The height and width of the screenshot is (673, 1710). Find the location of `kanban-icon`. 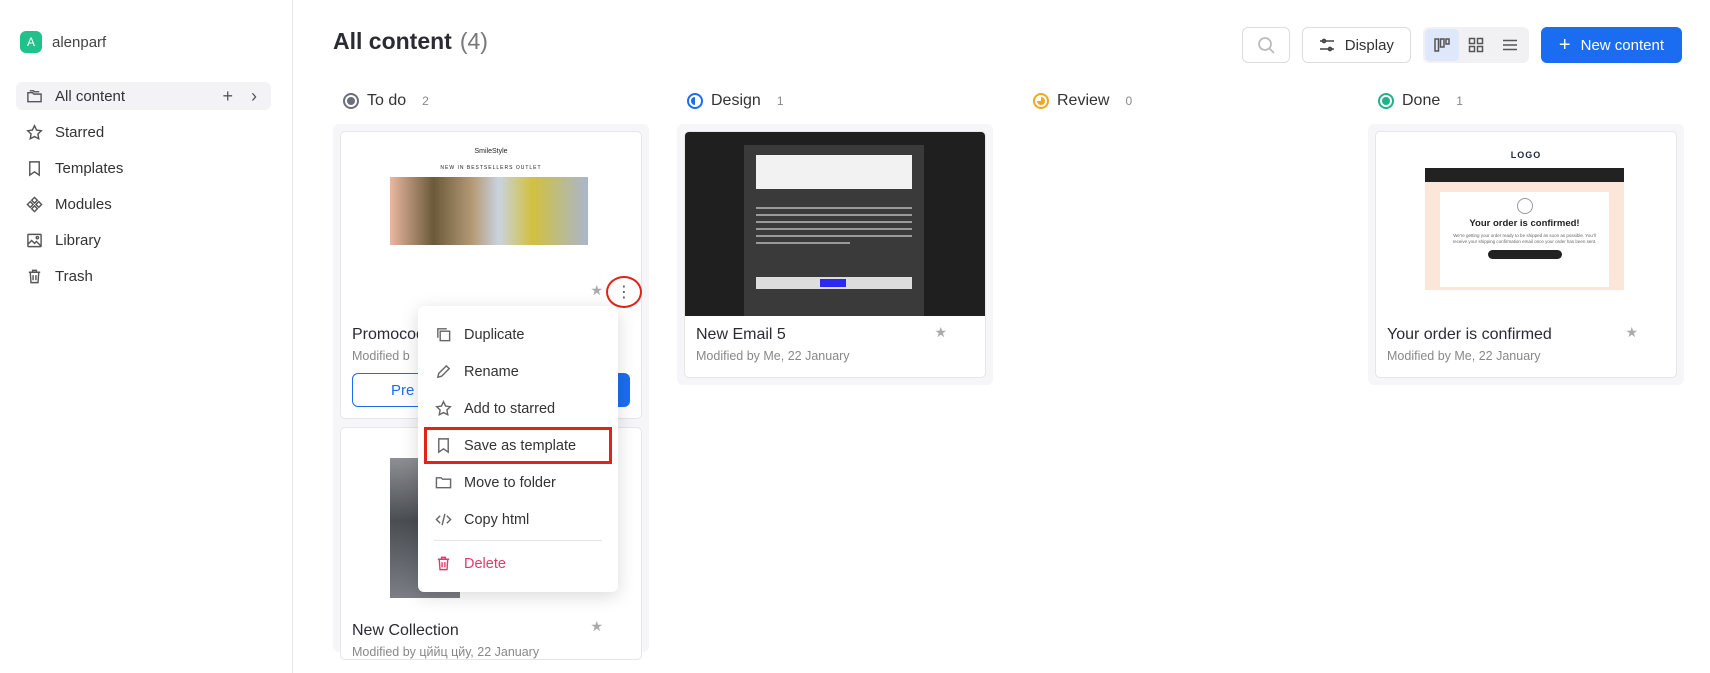

kanban-icon is located at coordinates (1442, 45).